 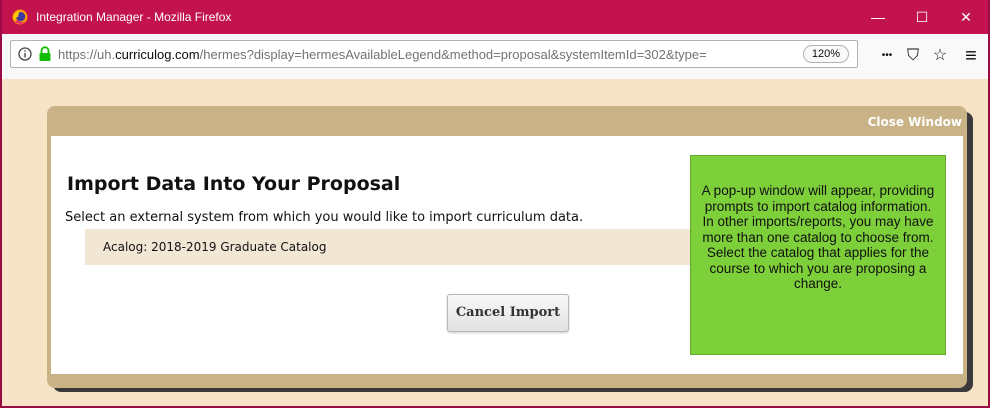 I want to click on maximize-button: ☐, so click(x=922, y=17).